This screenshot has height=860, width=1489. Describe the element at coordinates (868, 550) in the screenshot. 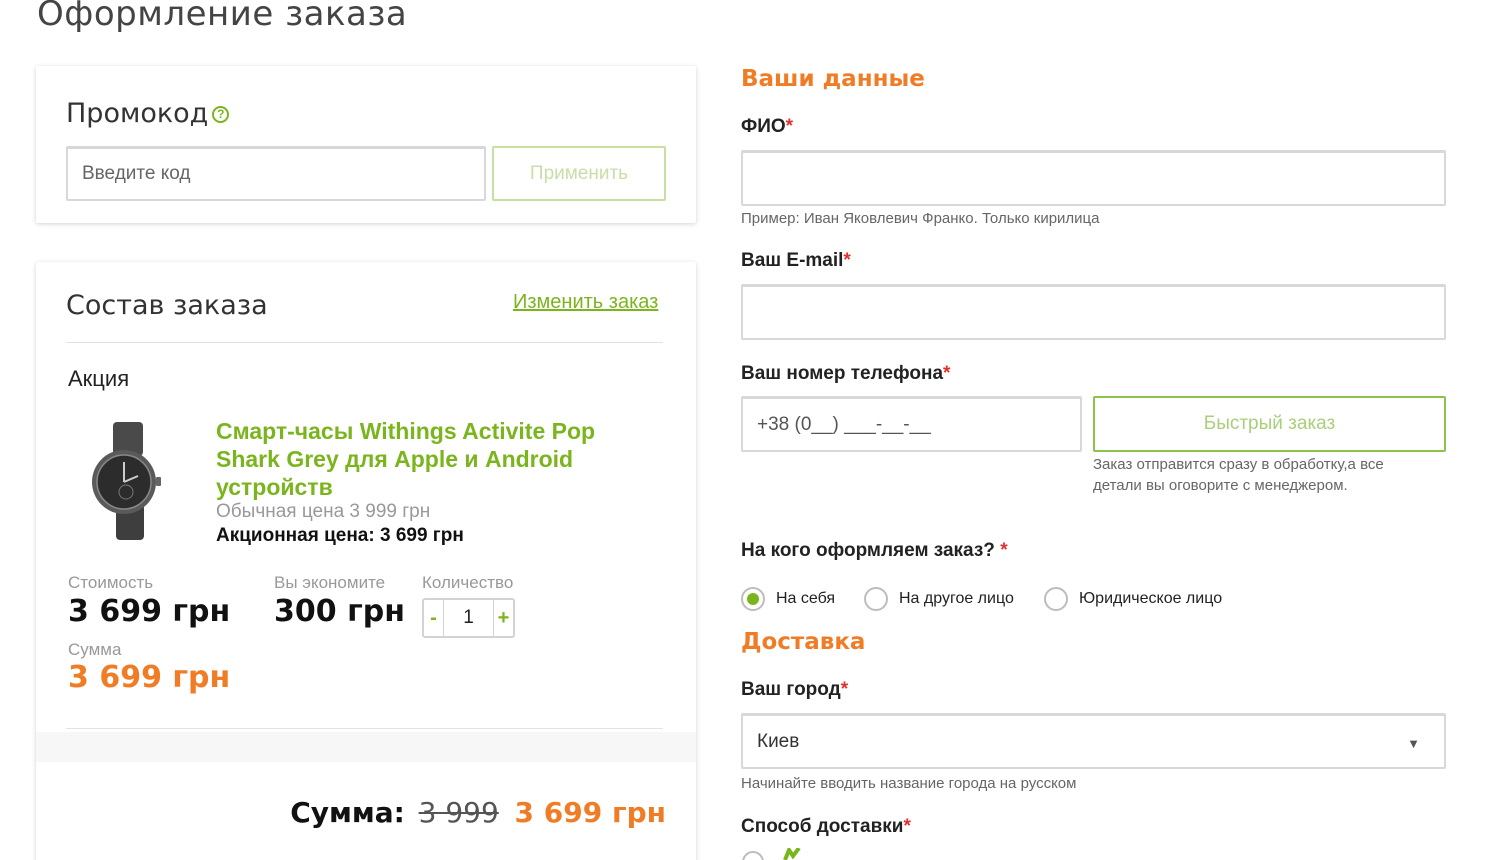

I see `recipient-label-text: На кого оформляем заказ?` at that location.